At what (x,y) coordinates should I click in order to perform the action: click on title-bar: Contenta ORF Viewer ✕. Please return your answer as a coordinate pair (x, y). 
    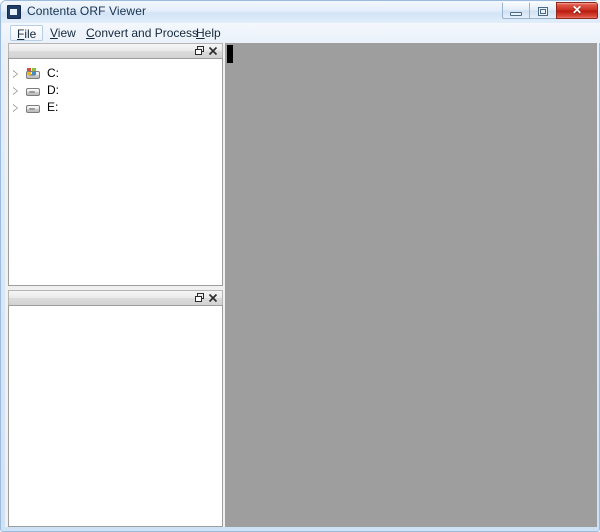
    Looking at the image, I should click on (300, 12).